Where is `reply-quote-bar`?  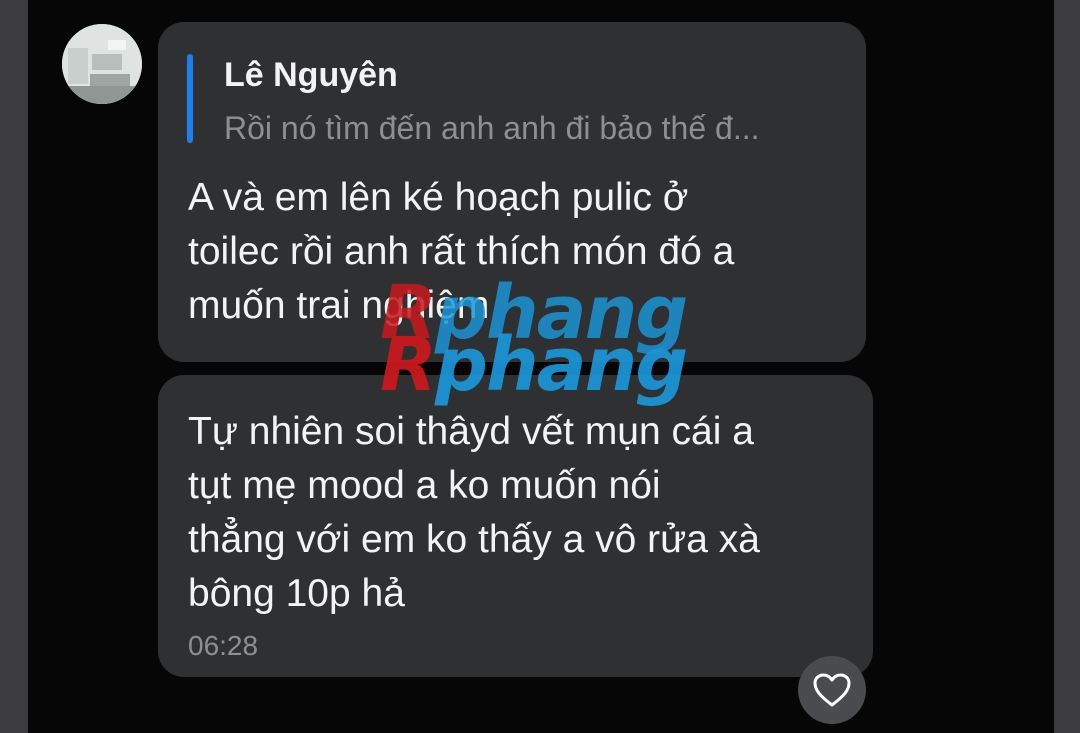
reply-quote-bar is located at coordinates (190, 98).